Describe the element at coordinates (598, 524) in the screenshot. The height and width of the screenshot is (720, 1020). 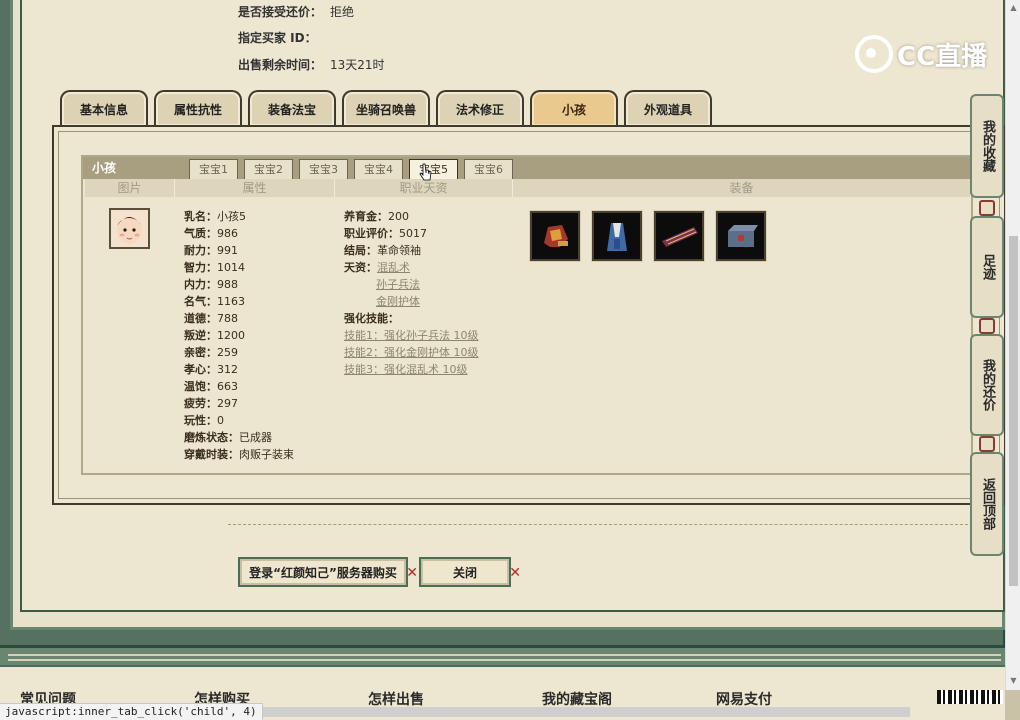
I see `section-divider` at that location.